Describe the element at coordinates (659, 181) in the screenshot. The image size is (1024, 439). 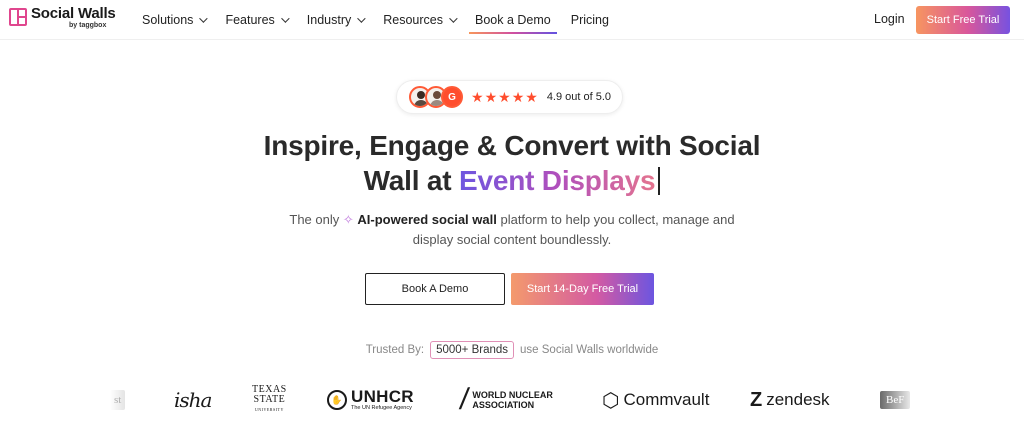
I see `typing-cursor` at that location.